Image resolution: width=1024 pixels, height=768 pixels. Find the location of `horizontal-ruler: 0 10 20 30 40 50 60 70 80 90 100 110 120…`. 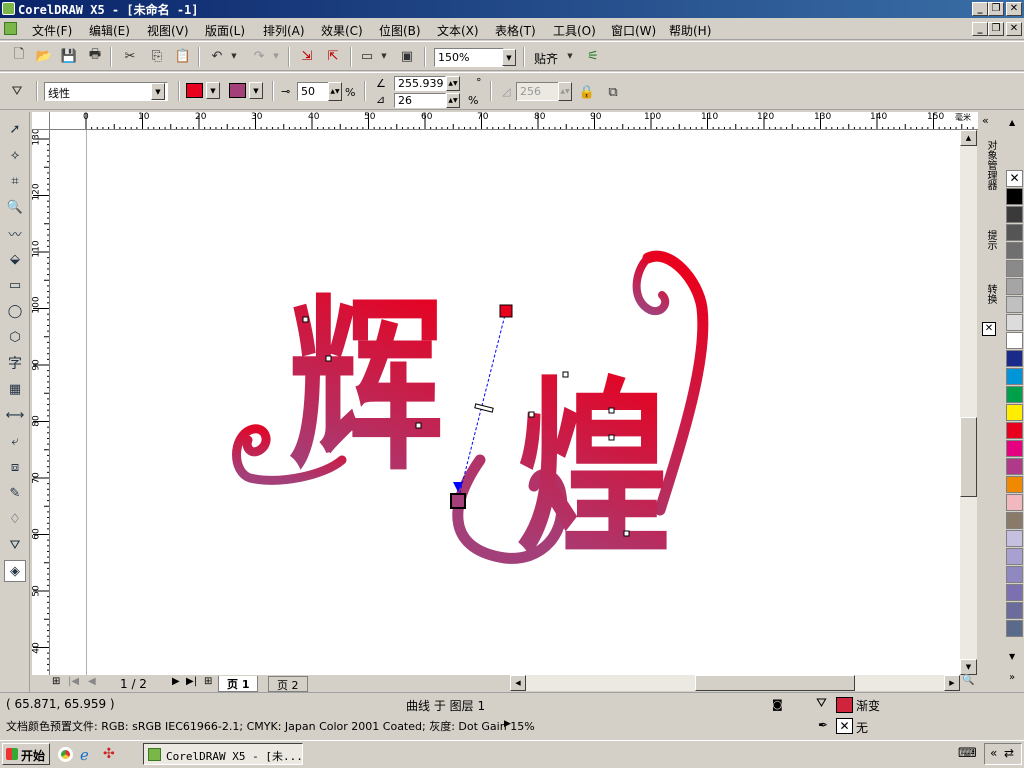

horizontal-ruler: 0 10 20 30 40 50 60 70 80 90 100 110 120… is located at coordinates (514, 121).